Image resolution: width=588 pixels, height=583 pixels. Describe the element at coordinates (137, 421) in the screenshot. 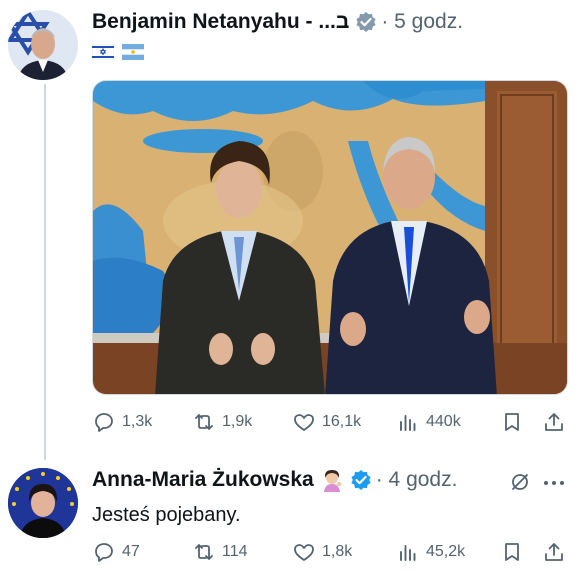

I see `reply-count: 1,3k` at that location.